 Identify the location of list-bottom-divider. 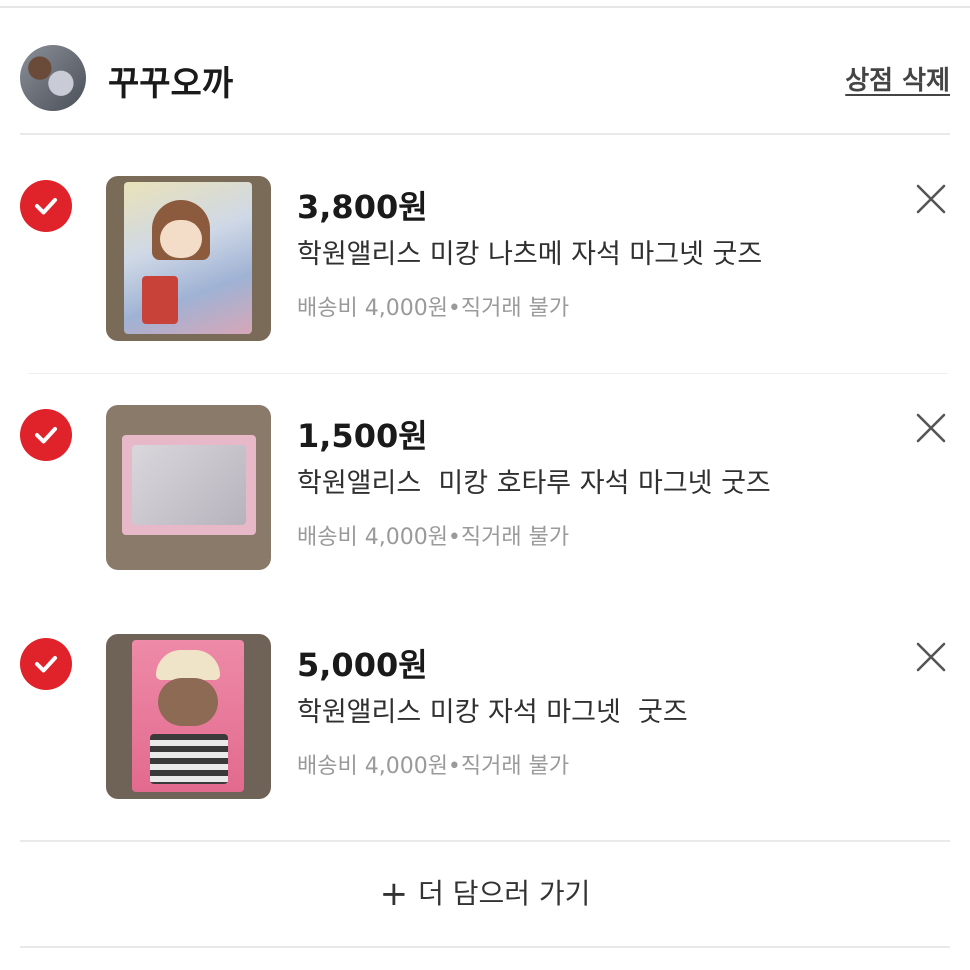
(485, 841).